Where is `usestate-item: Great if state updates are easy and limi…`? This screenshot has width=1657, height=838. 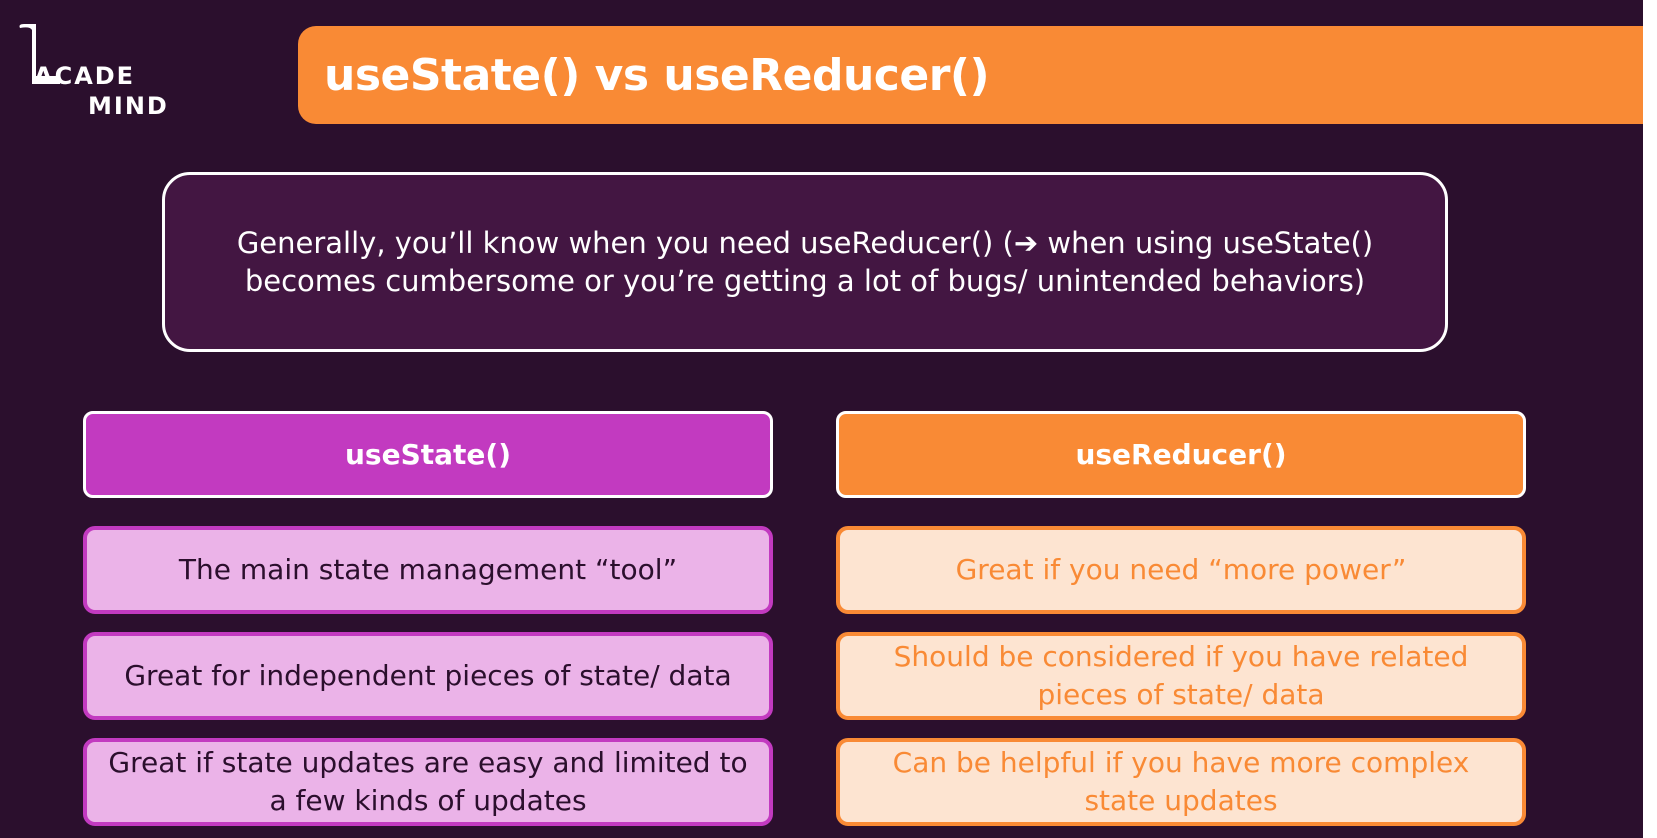
usestate-item: Great if state updates are easy and limi… is located at coordinates (428, 782).